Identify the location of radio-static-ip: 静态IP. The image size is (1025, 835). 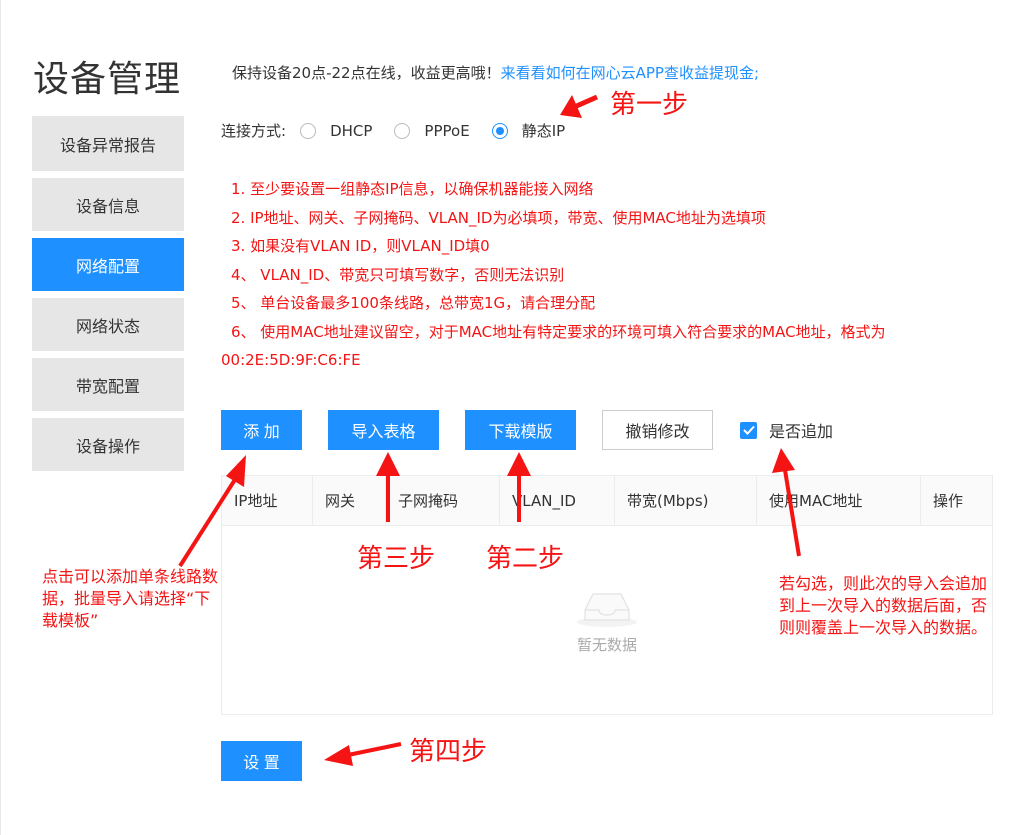
(528, 130).